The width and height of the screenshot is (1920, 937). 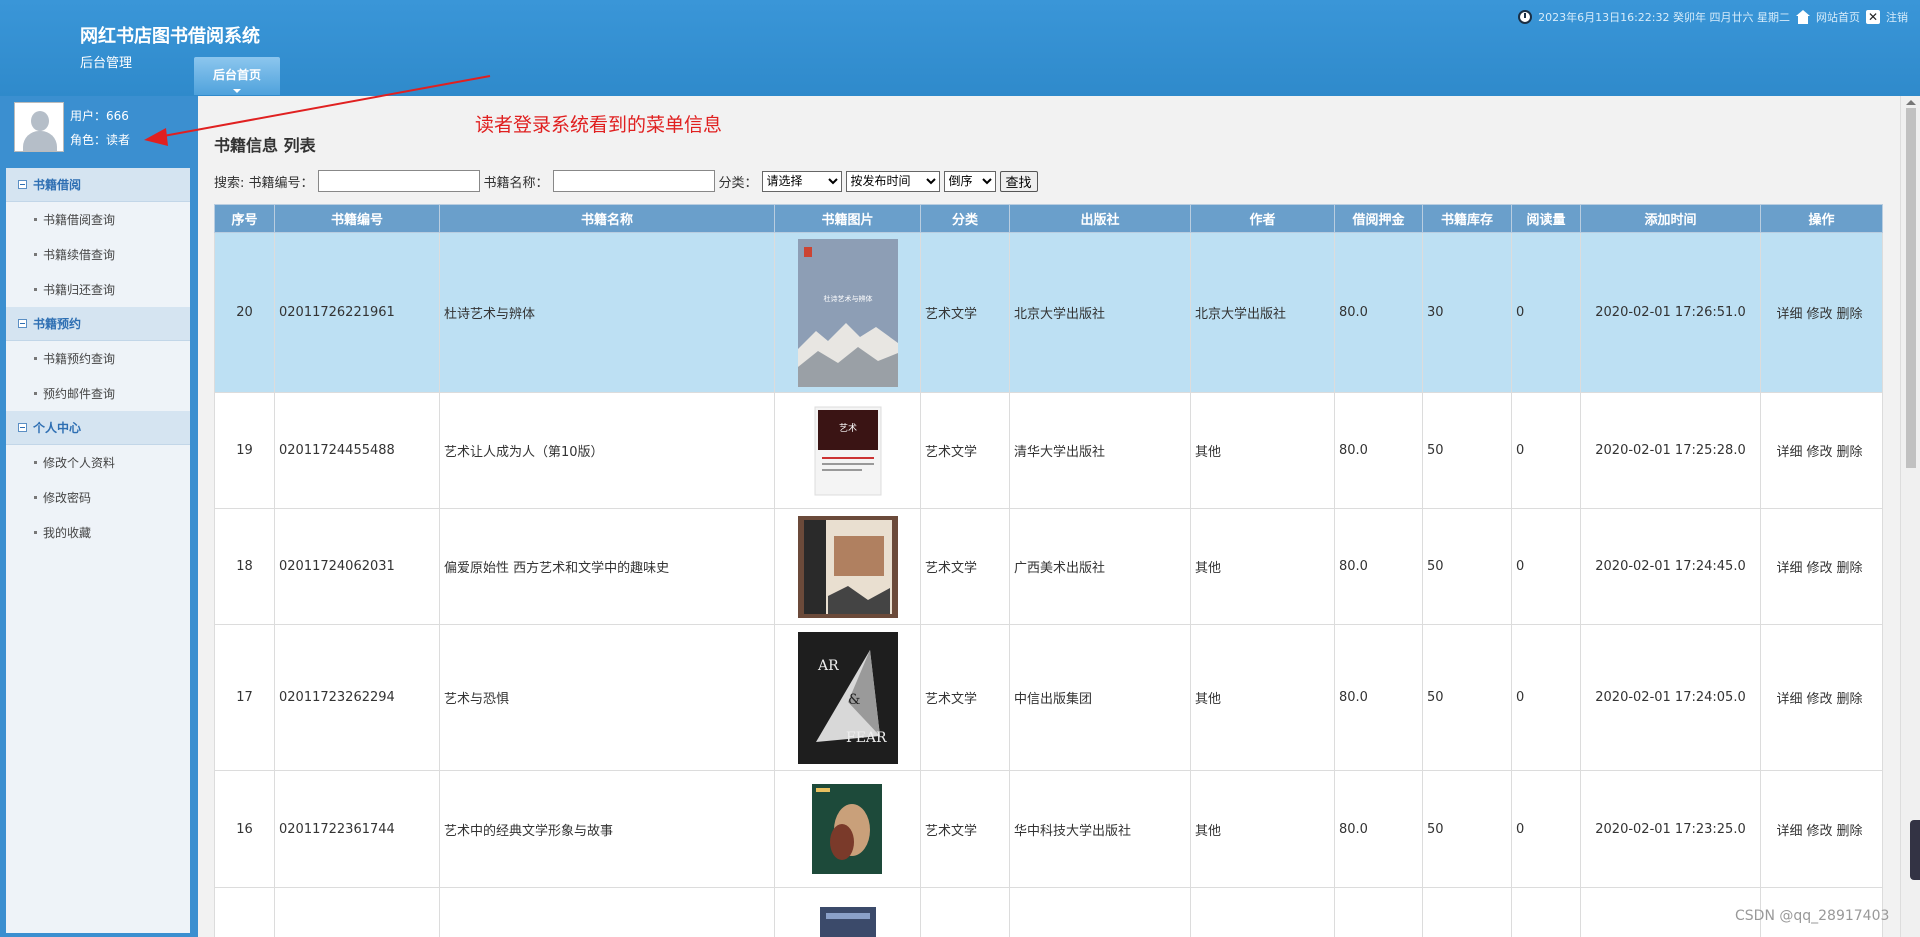 What do you see at coordinates (98, 358) in the screenshot?
I see `sidebar-item-reserve-query: 书籍预约查询` at bounding box center [98, 358].